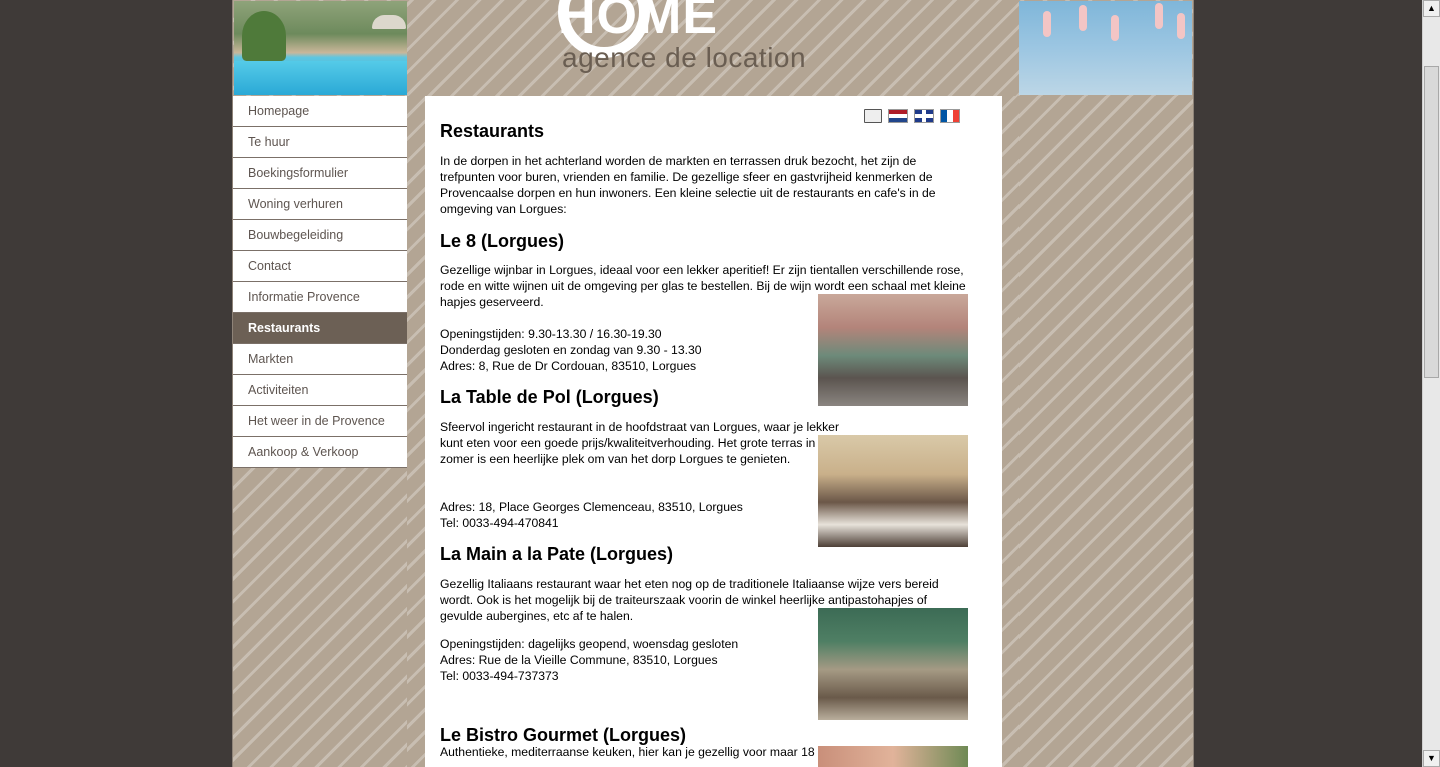 This screenshot has width=1440, height=767. I want to click on restaurant-title: La Main a la Pate (Lorgues), so click(557, 554).